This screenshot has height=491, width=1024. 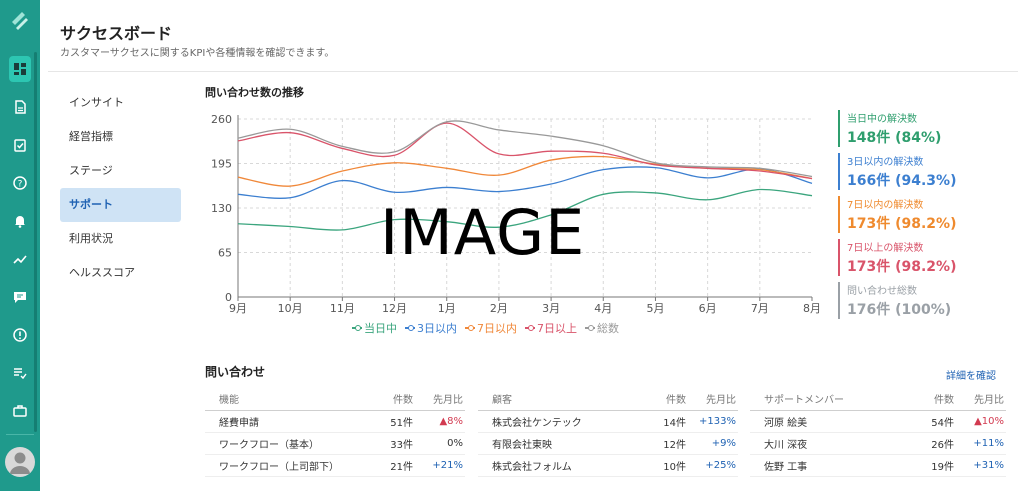 I want to click on table-row: 株式会社ケンテック 14件 +133%, so click(x=608, y=422).